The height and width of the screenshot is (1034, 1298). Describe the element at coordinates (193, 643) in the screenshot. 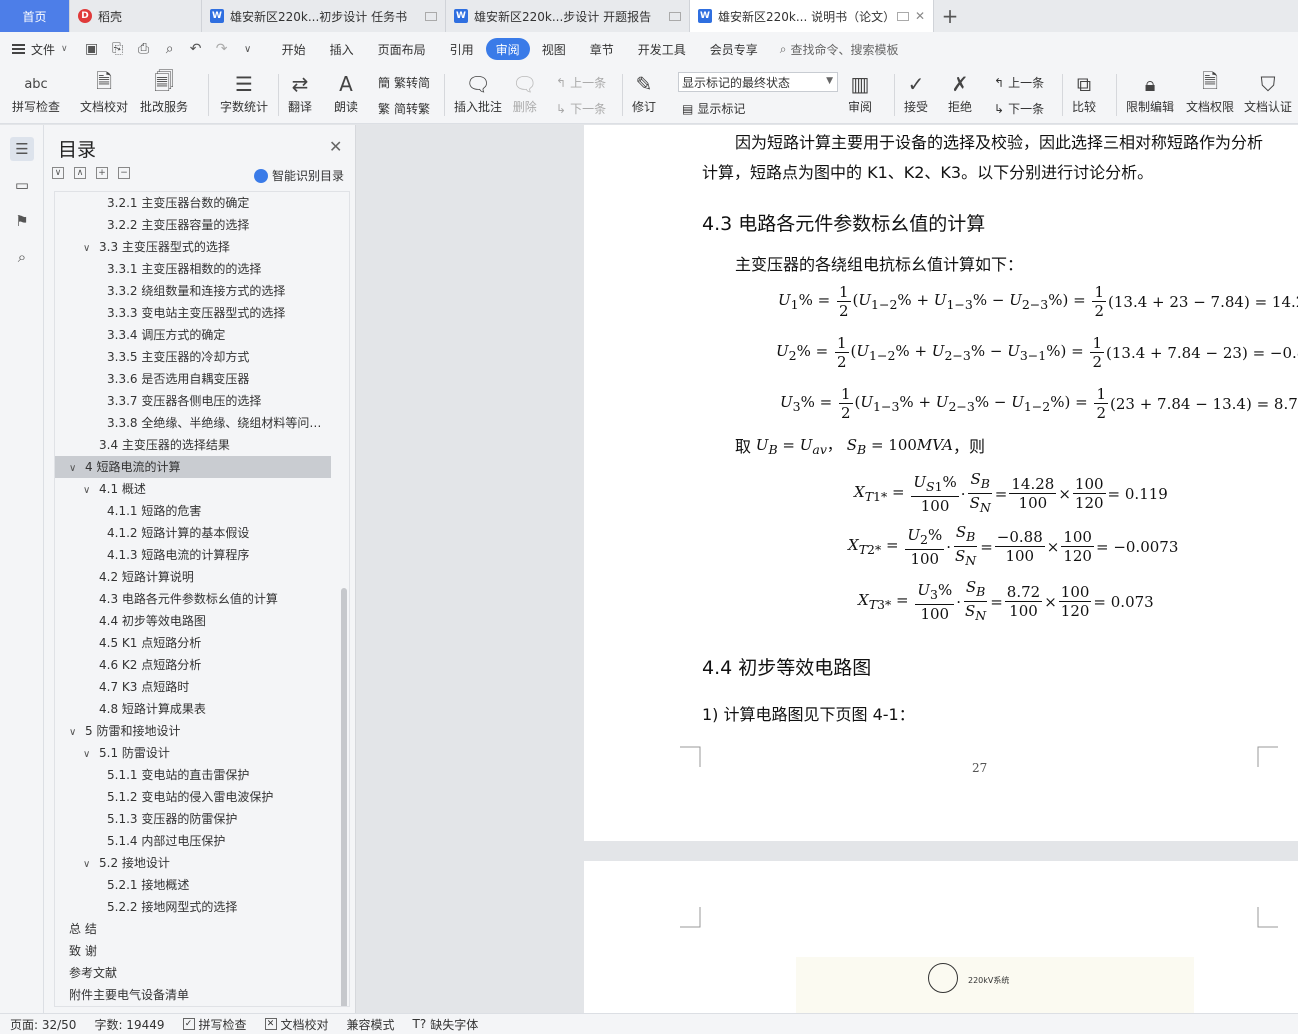

I see `toc-item: 4.5 K1 点短路分析` at that location.